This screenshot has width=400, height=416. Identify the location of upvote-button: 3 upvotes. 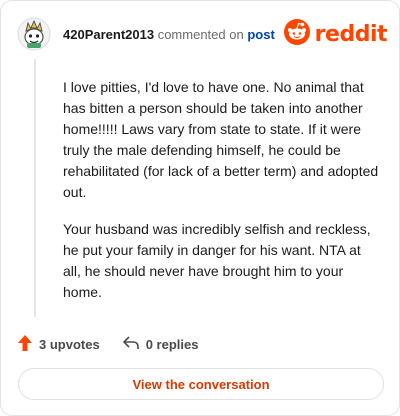
(58, 344).